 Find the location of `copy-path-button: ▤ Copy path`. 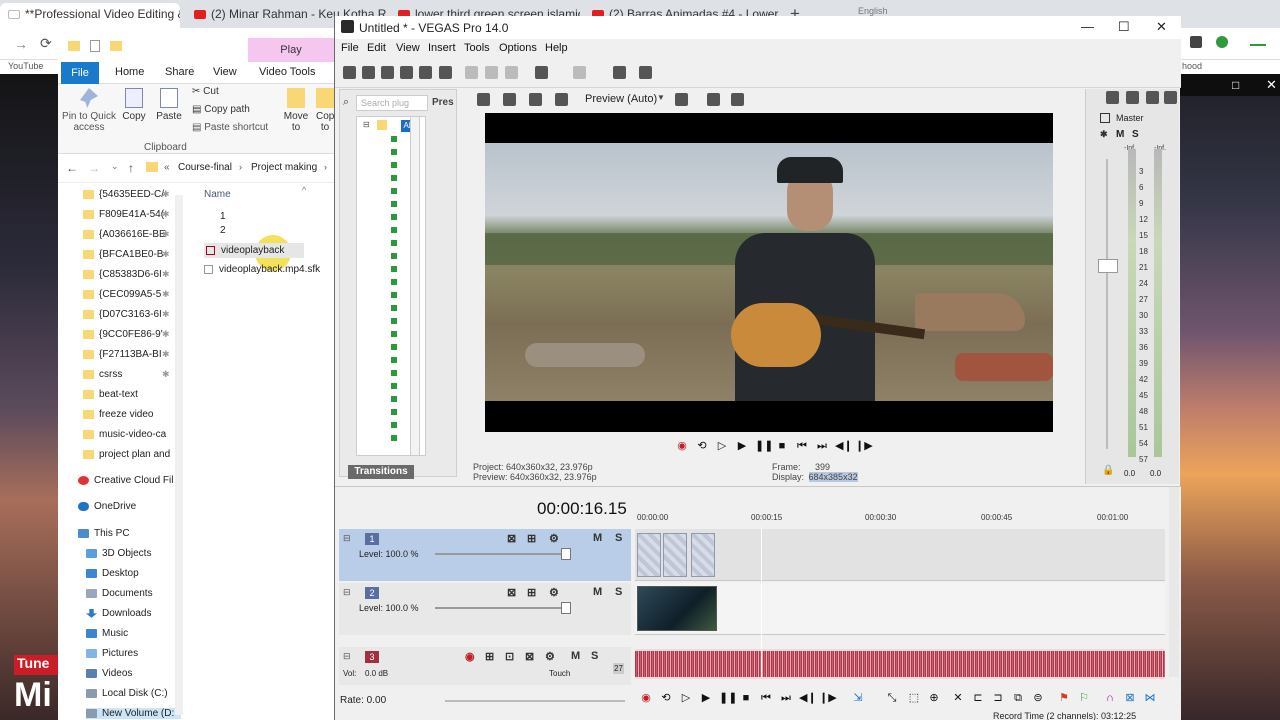

copy-path-button: ▤ Copy path is located at coordinates (221, 109).